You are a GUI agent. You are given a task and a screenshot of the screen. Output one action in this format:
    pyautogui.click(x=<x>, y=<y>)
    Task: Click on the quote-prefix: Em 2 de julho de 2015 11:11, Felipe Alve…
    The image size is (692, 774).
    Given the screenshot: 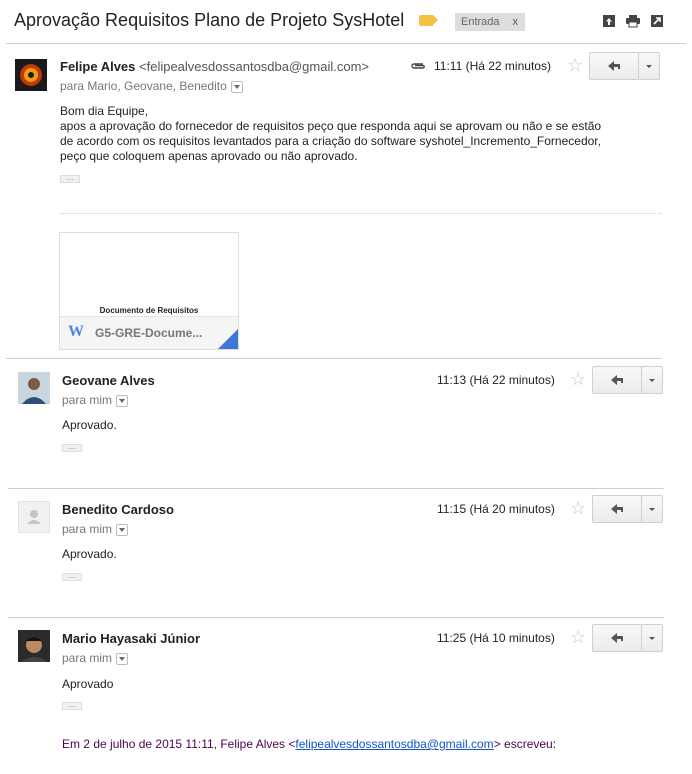 What is the action you would take?
    pyautogui.click(x=179, y=744)
    